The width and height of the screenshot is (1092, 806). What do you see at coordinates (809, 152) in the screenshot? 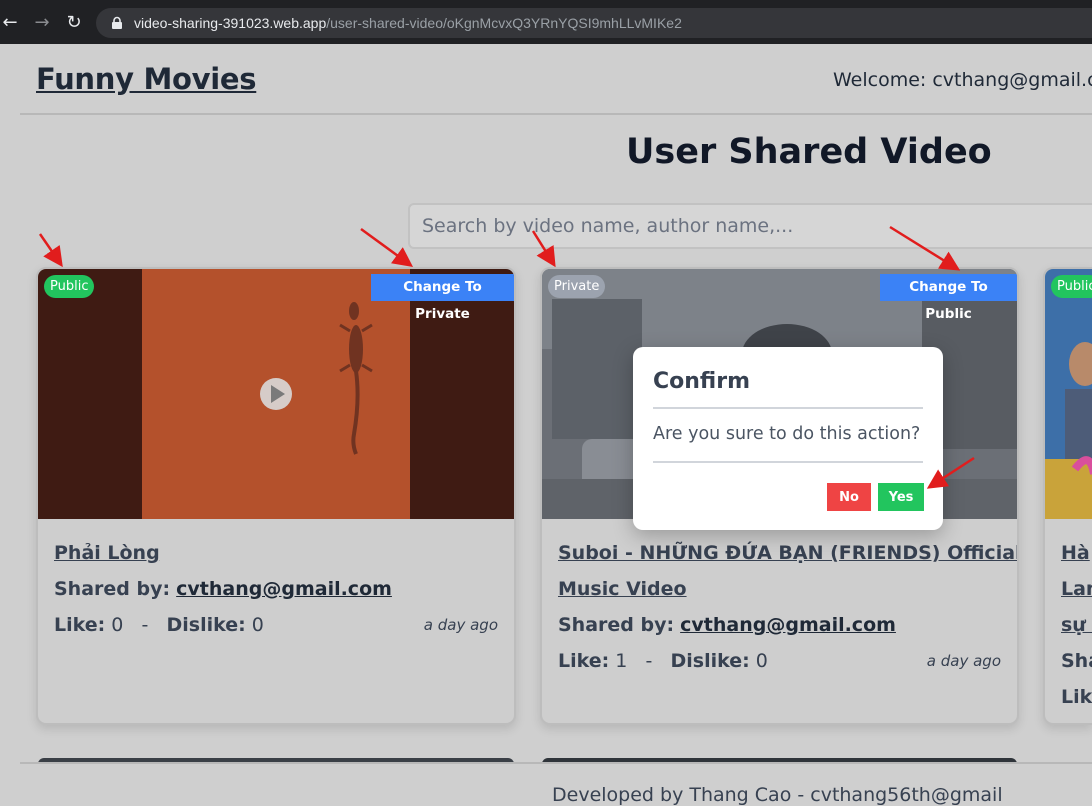
I see `page-title: User Shared Video` at bounding box center [809, 152].